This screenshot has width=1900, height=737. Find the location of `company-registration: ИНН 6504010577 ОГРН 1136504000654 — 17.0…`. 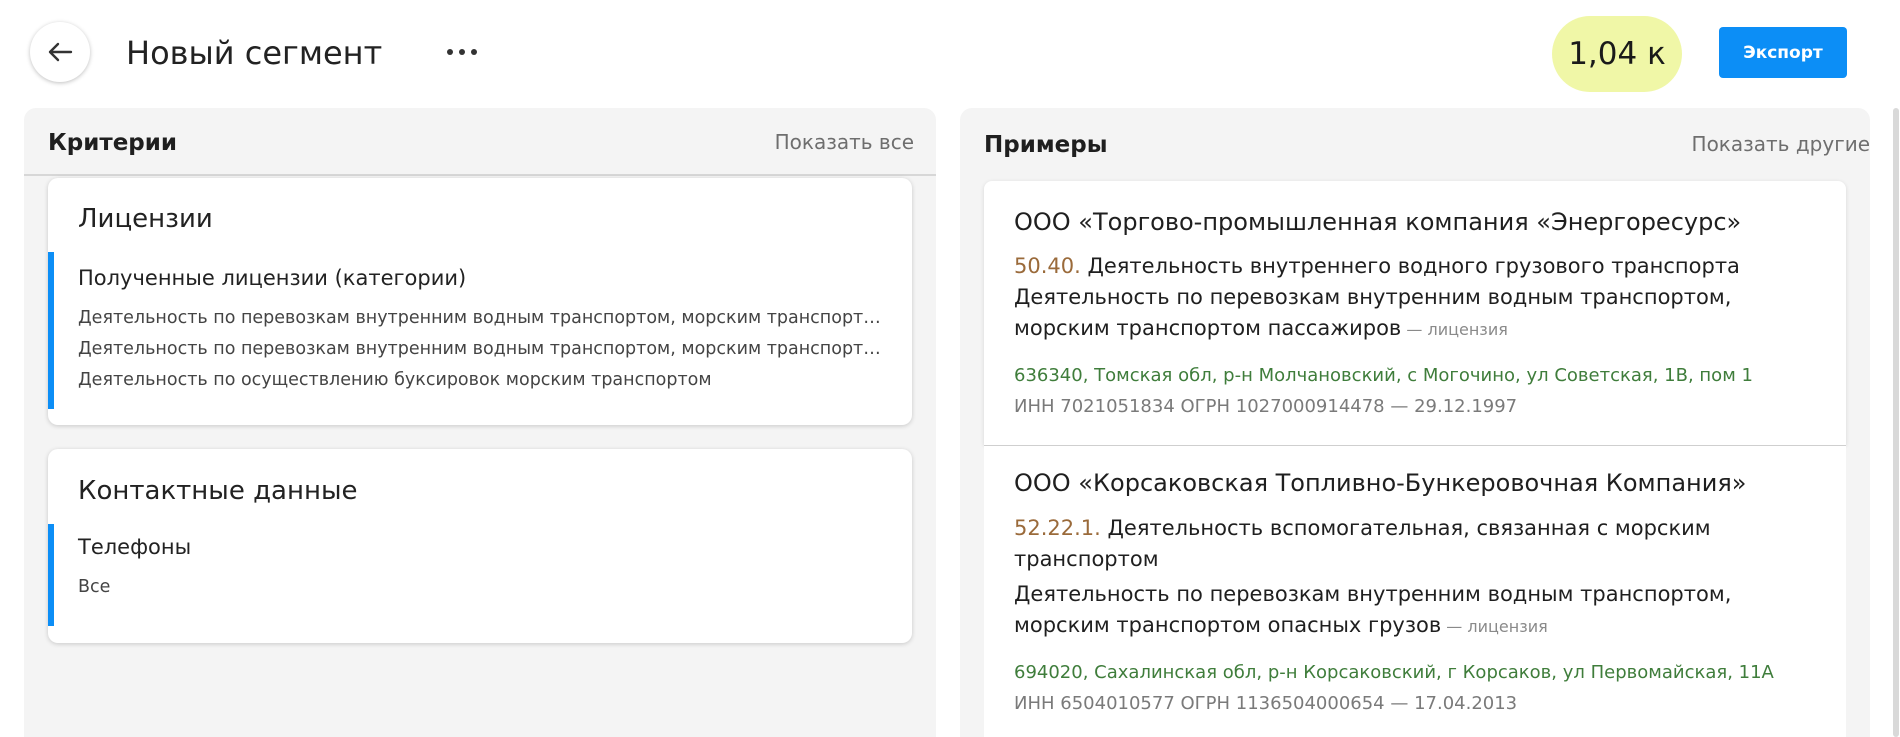

company-registration: ИНН 6504010577 ОГРН 1136504000654 — 17.0… is located at coordinates (1266, 703).